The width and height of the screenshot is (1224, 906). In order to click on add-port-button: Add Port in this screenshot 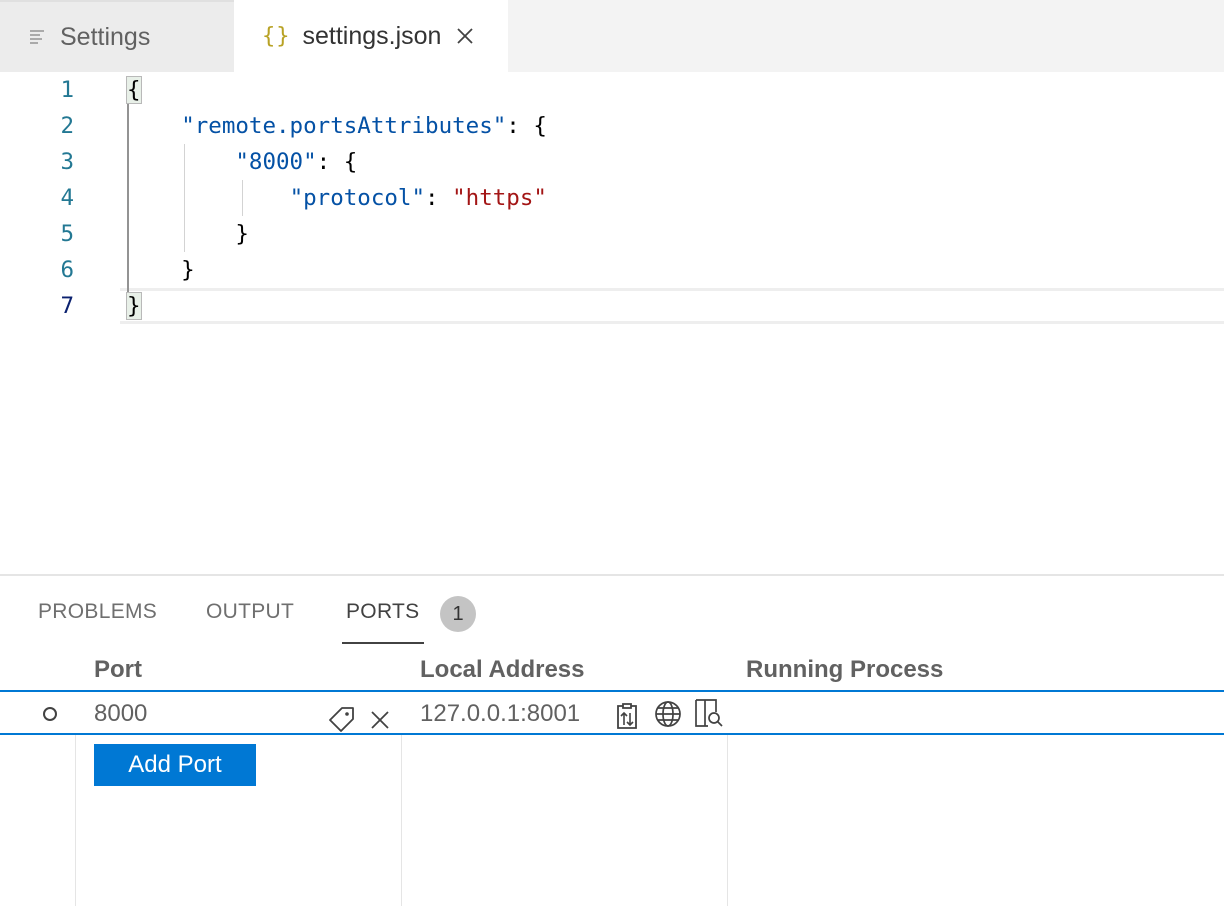, I will do `click(175, 765)`.